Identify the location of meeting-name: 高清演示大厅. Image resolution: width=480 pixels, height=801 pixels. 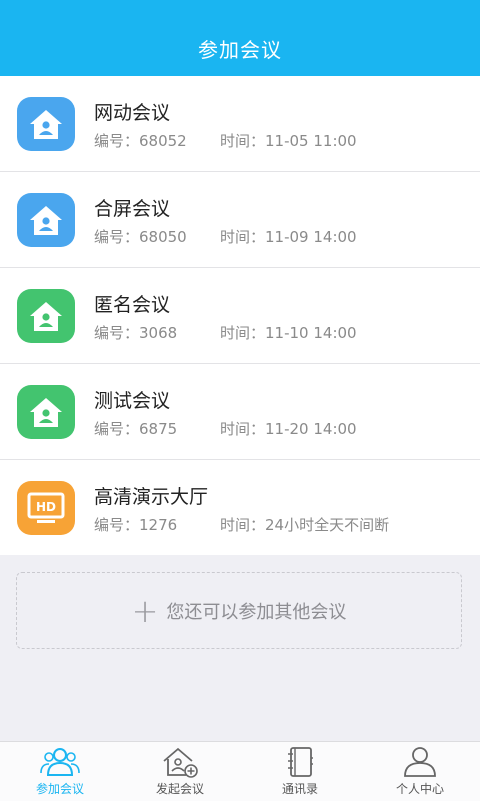
(151, 497).